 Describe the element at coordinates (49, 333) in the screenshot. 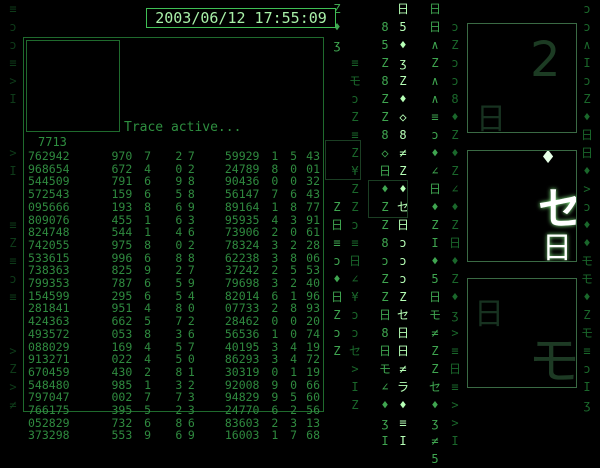

I see `table-cell: 493572` at that location.